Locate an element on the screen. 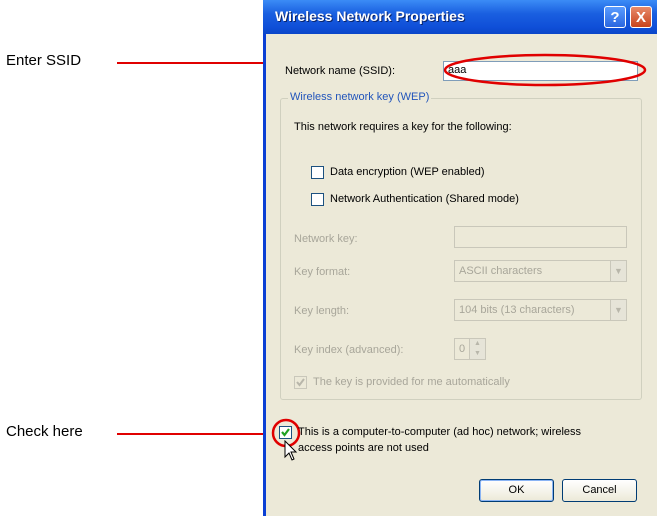  adhoc-callout-label: Check here is located at coordinates (44, 431).